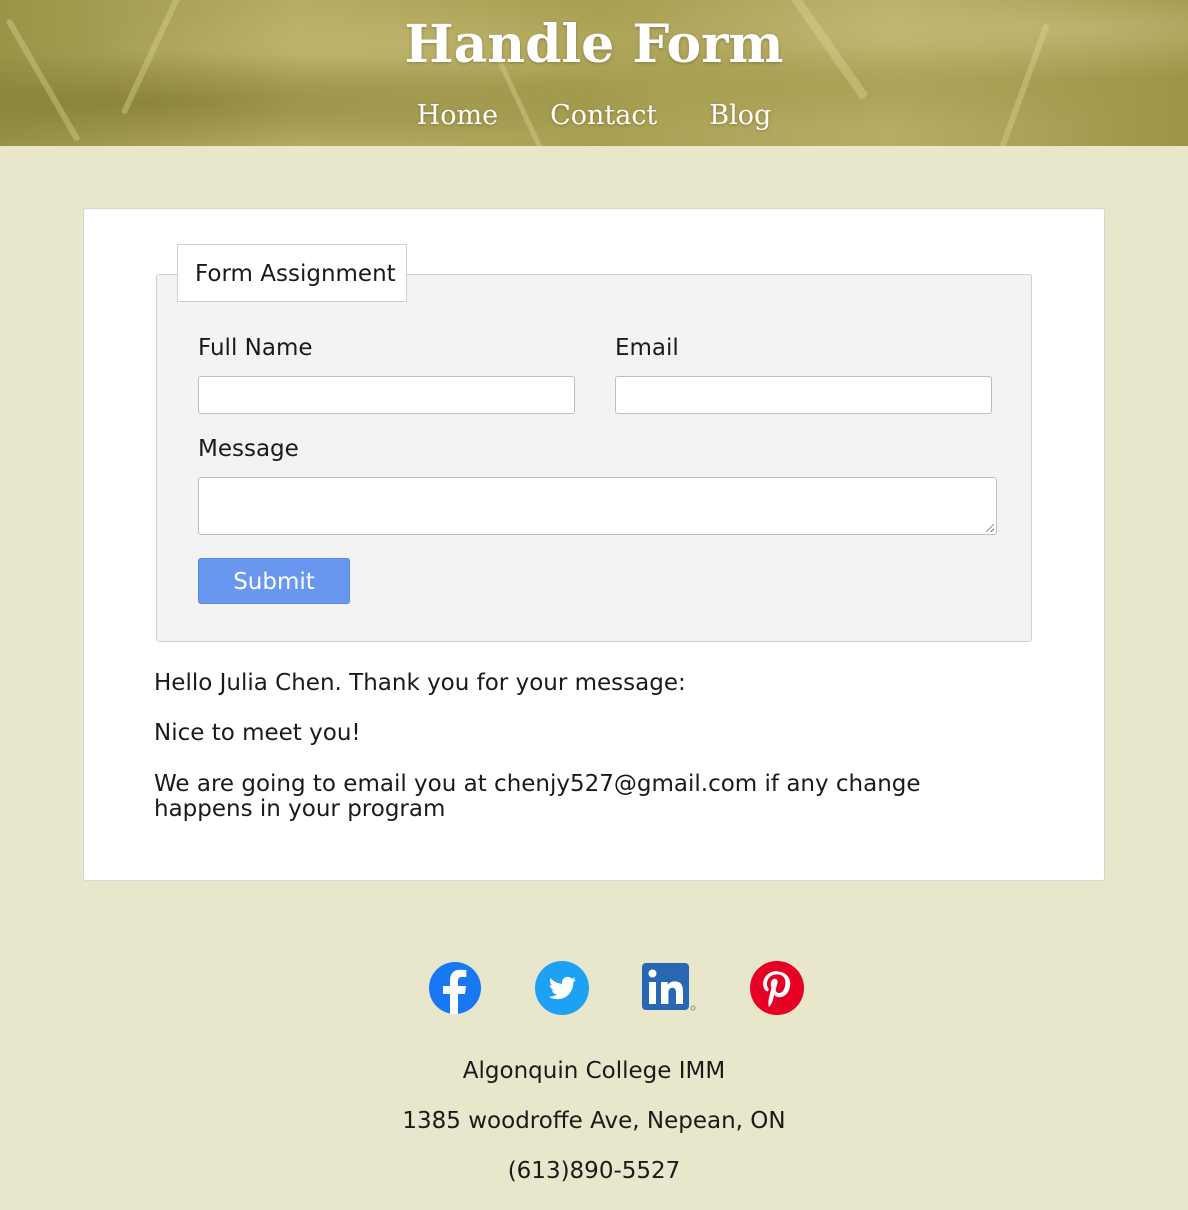 This screenshot has height=1210, width=1188. I want to click on nav-link-blog: Blog, so click(740, 115).